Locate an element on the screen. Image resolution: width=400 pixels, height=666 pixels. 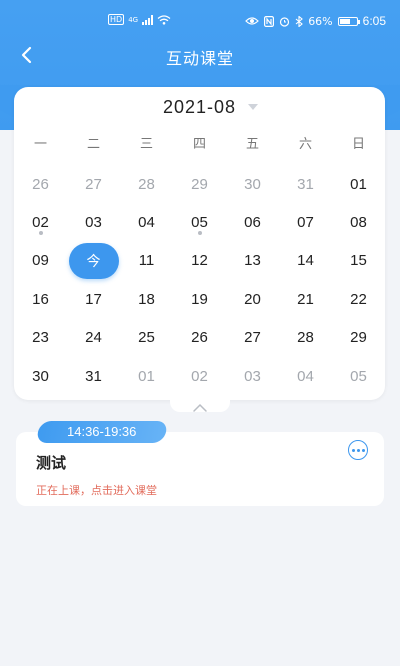
day-number: 29 is located at coordinates (358, 338).